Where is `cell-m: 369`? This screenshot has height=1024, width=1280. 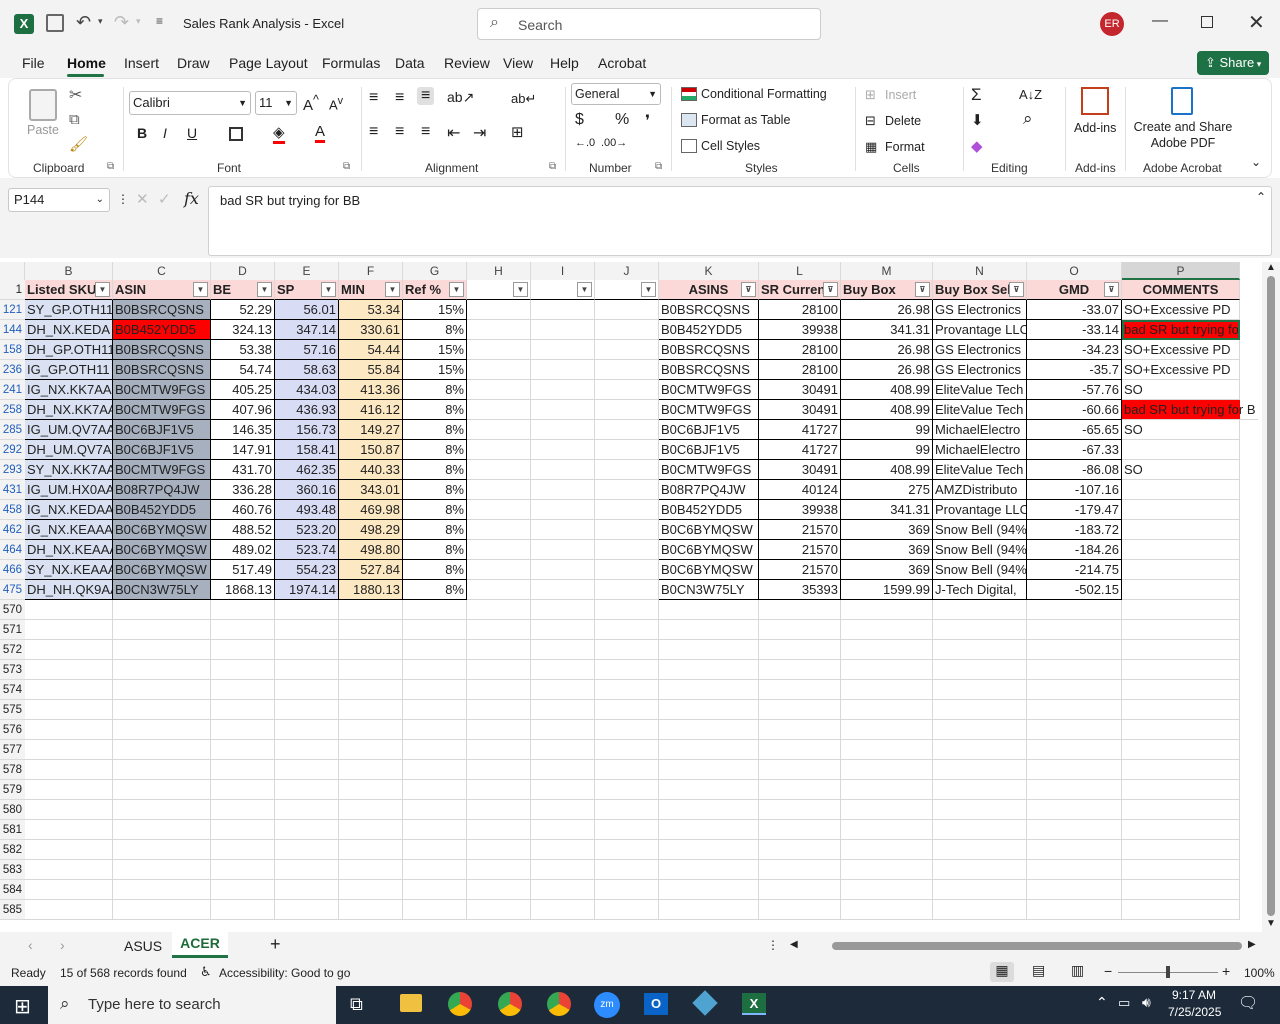 cell-m: 369 is located at coordinates (887, 550).